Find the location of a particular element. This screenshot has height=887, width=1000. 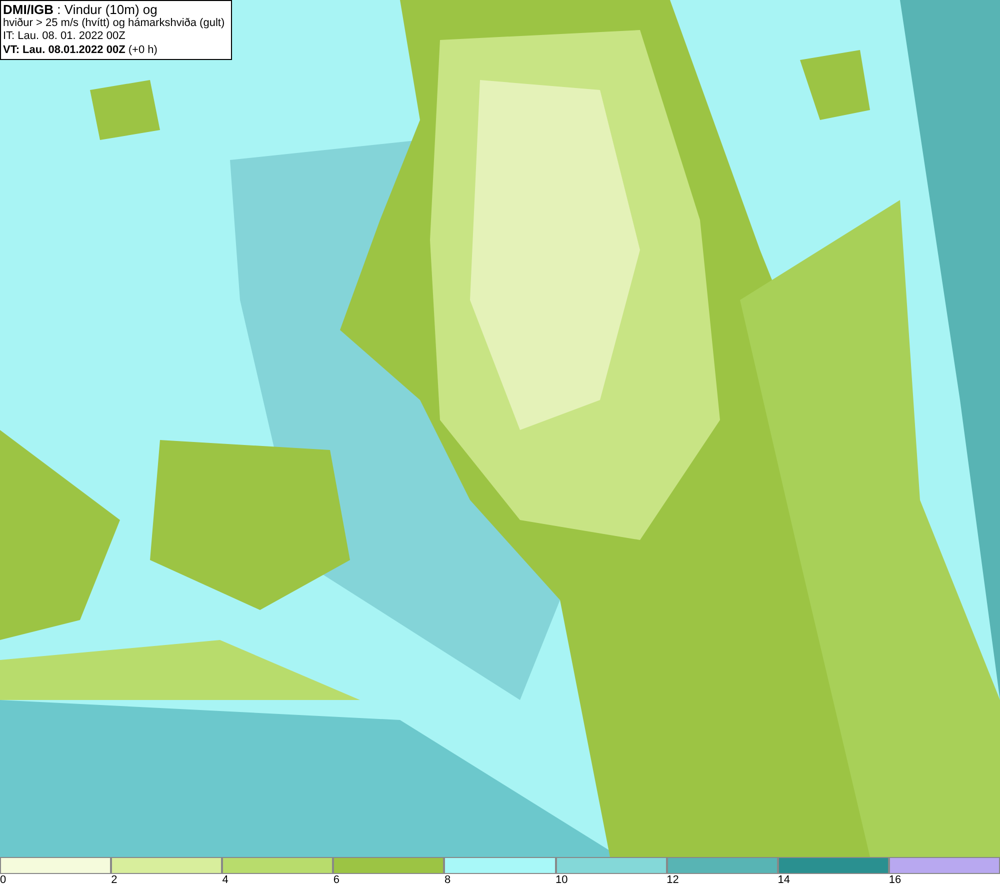

legend-tick-label: 2 is located at coordinates (114, 880).